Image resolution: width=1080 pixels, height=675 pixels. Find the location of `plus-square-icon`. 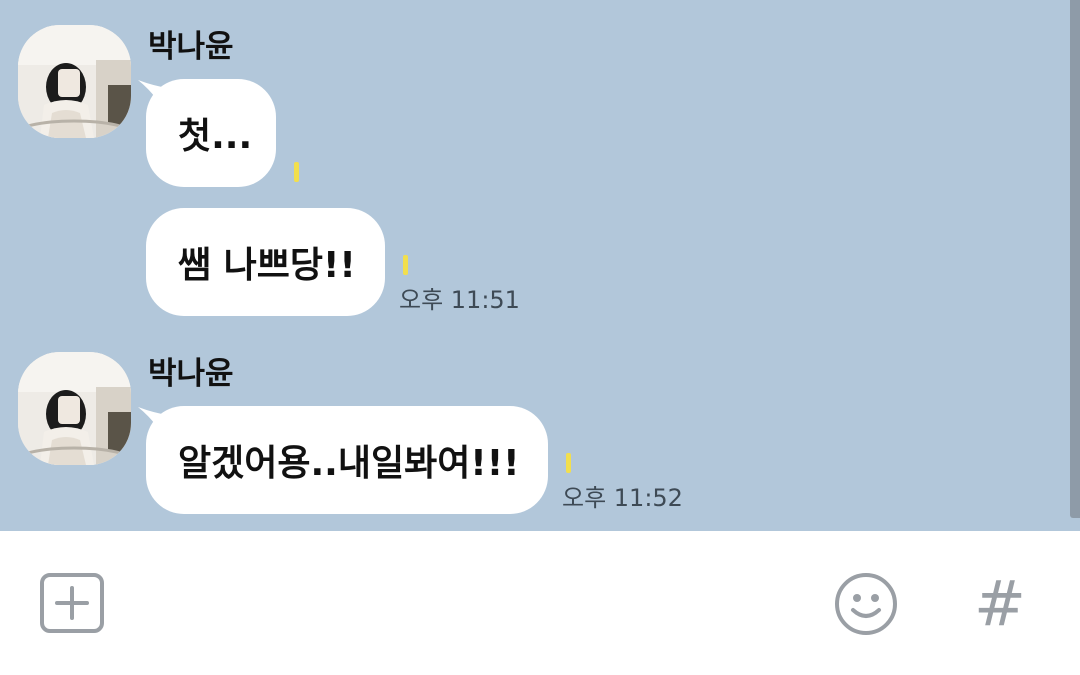

plus-square-icon is located at coordinates (72, 603).